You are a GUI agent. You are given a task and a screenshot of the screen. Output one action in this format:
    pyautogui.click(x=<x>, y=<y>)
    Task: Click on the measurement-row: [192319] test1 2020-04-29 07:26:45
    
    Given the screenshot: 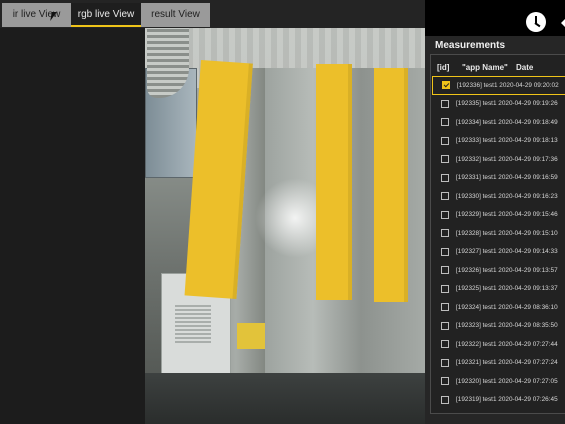 What is the action you would take?
    pyautogui.click(x=498, y=400)
    